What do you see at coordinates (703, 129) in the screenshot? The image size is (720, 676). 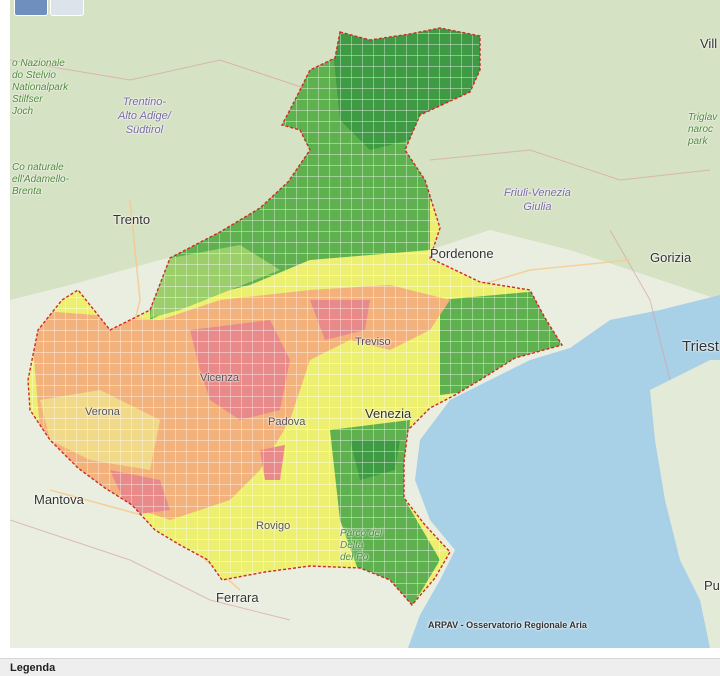 I see `label-triglav: Triglav naroc park` at bounding box center [703, 129].